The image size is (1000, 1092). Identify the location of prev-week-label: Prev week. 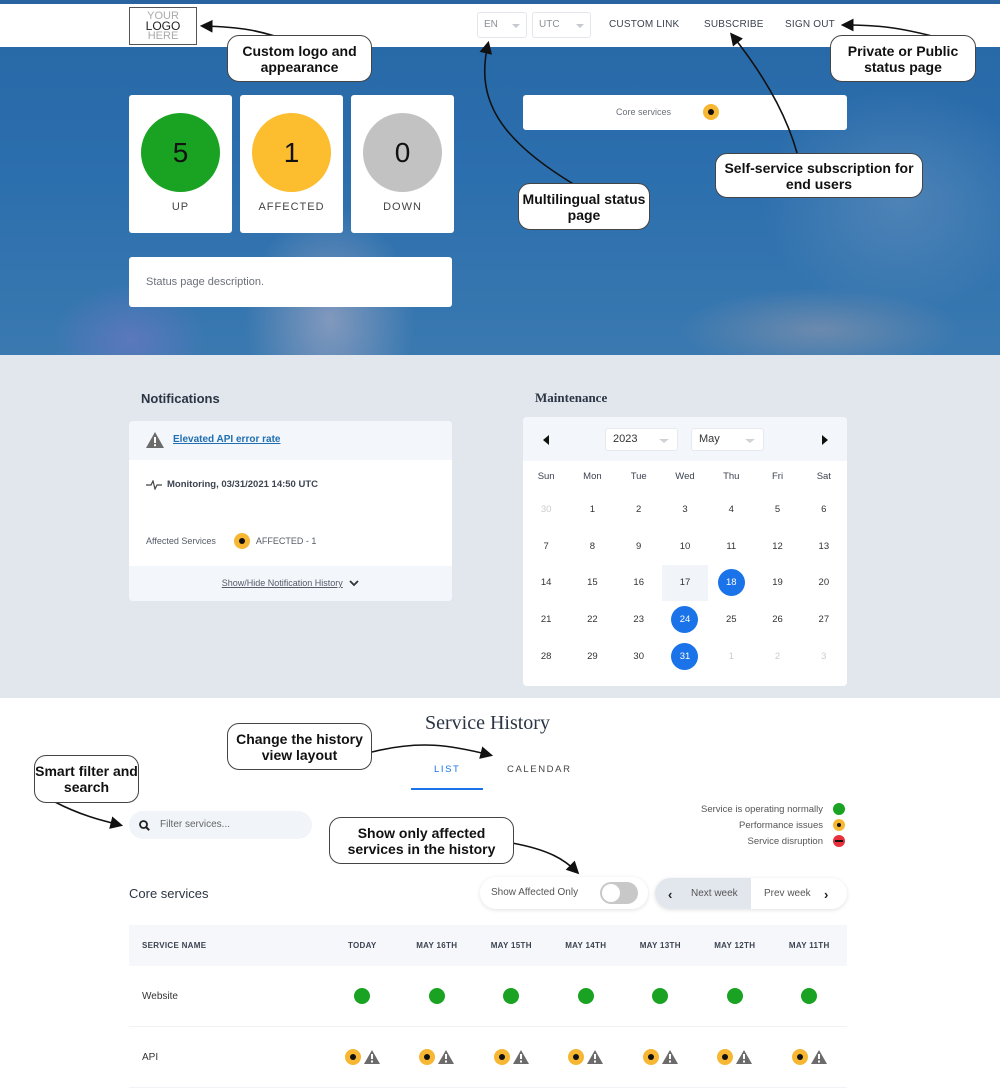
(787, 893).